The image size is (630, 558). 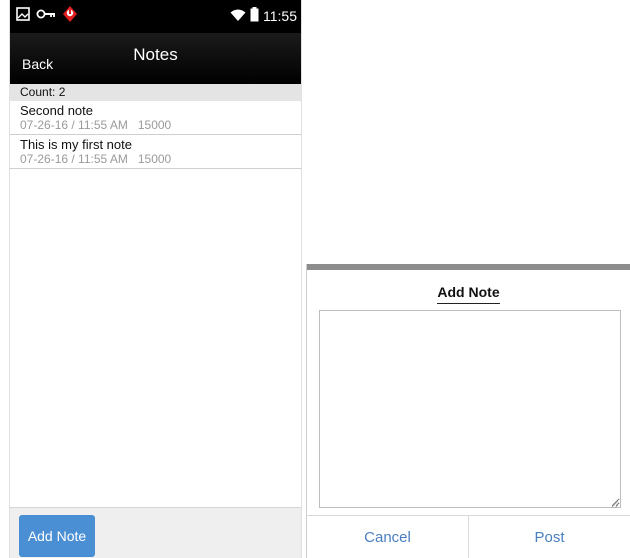 What do you see at coordinates (57, 536) in the screenshot?
I see `add-note-button: Add Note` at bounding box center [57, 536].